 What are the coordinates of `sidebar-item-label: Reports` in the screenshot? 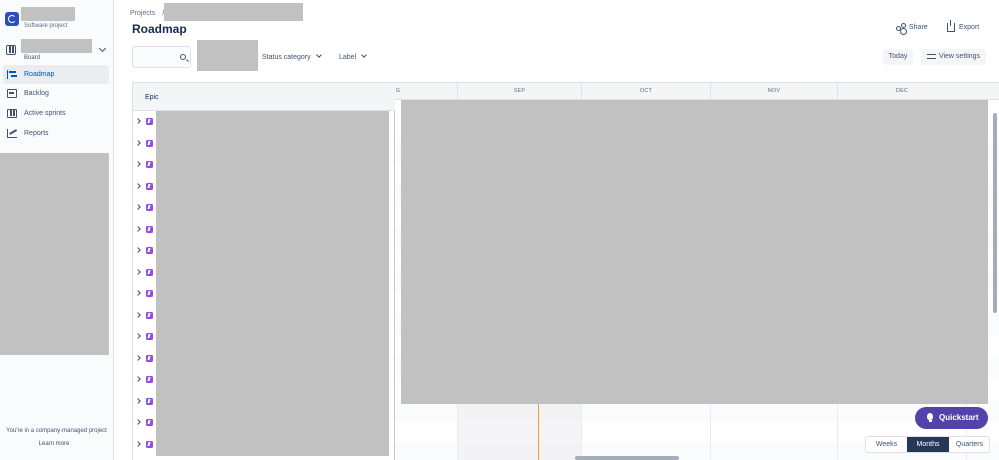 It's located at (36, 133).